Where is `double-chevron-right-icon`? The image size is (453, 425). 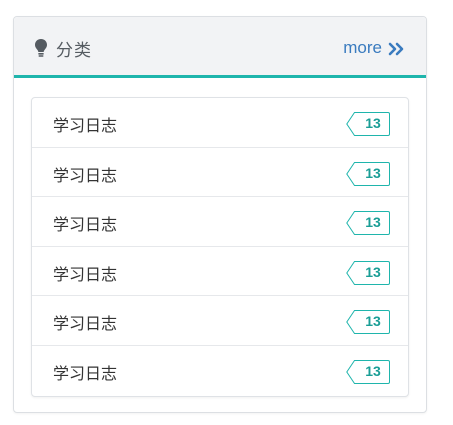
double-chevron-right-icon is located at coordinates (396, 48).